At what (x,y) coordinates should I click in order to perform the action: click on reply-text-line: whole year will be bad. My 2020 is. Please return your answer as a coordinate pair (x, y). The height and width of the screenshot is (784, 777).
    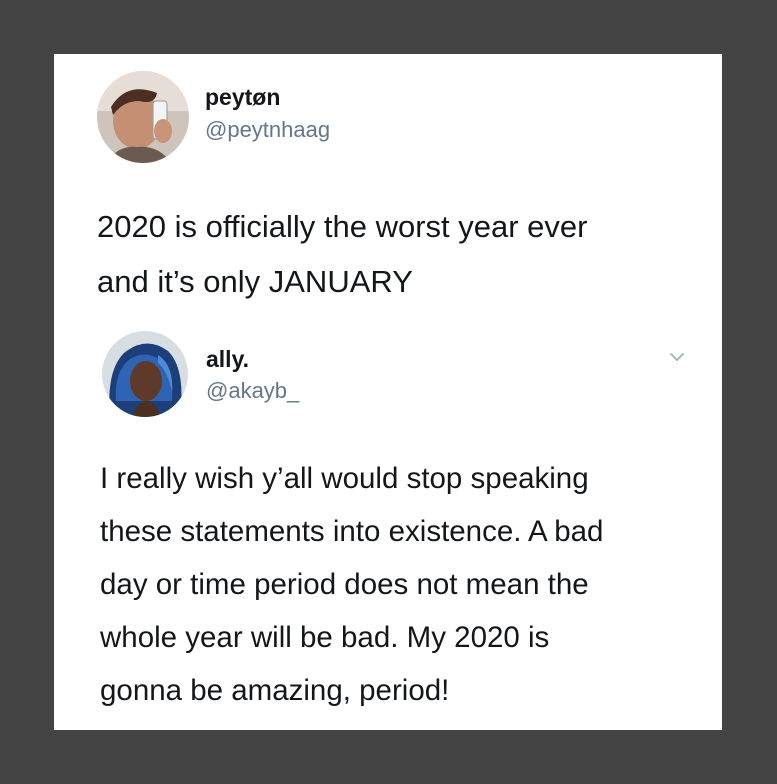
    Looking at the image, I should click on (325, 637).